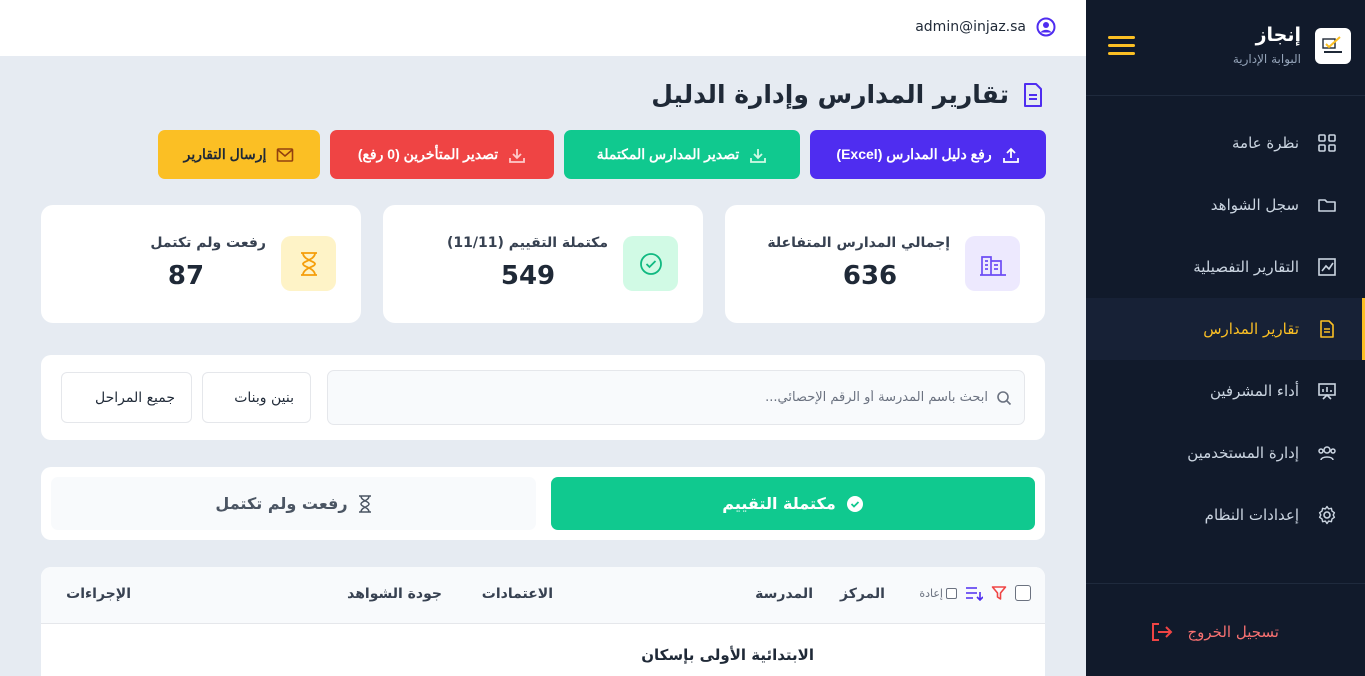  Describe the element at coordinates (1327, 453) in the screenshot. I see `users-icon` at that location.